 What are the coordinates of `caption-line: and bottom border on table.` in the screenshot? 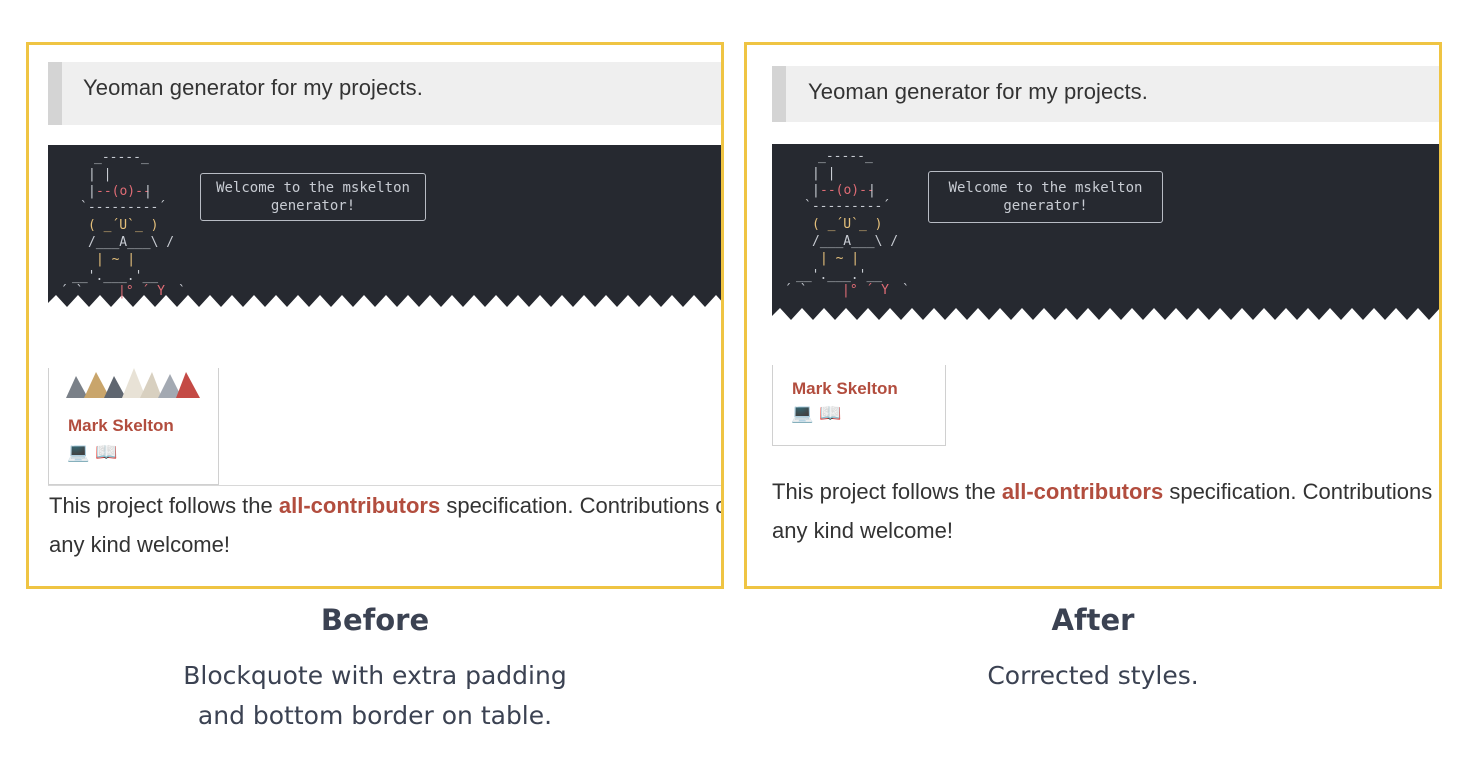 It's located at (375, 715).